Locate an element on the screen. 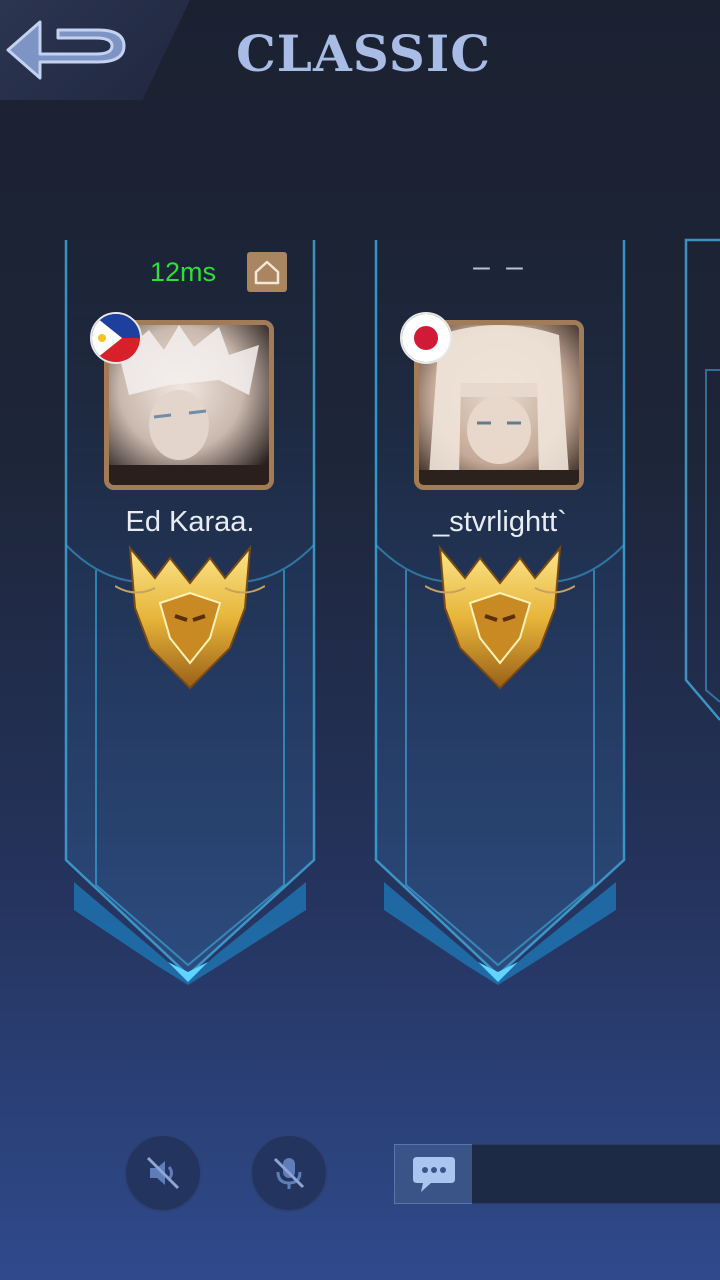  chat-input-bar is located at coordinates (596, 1174).